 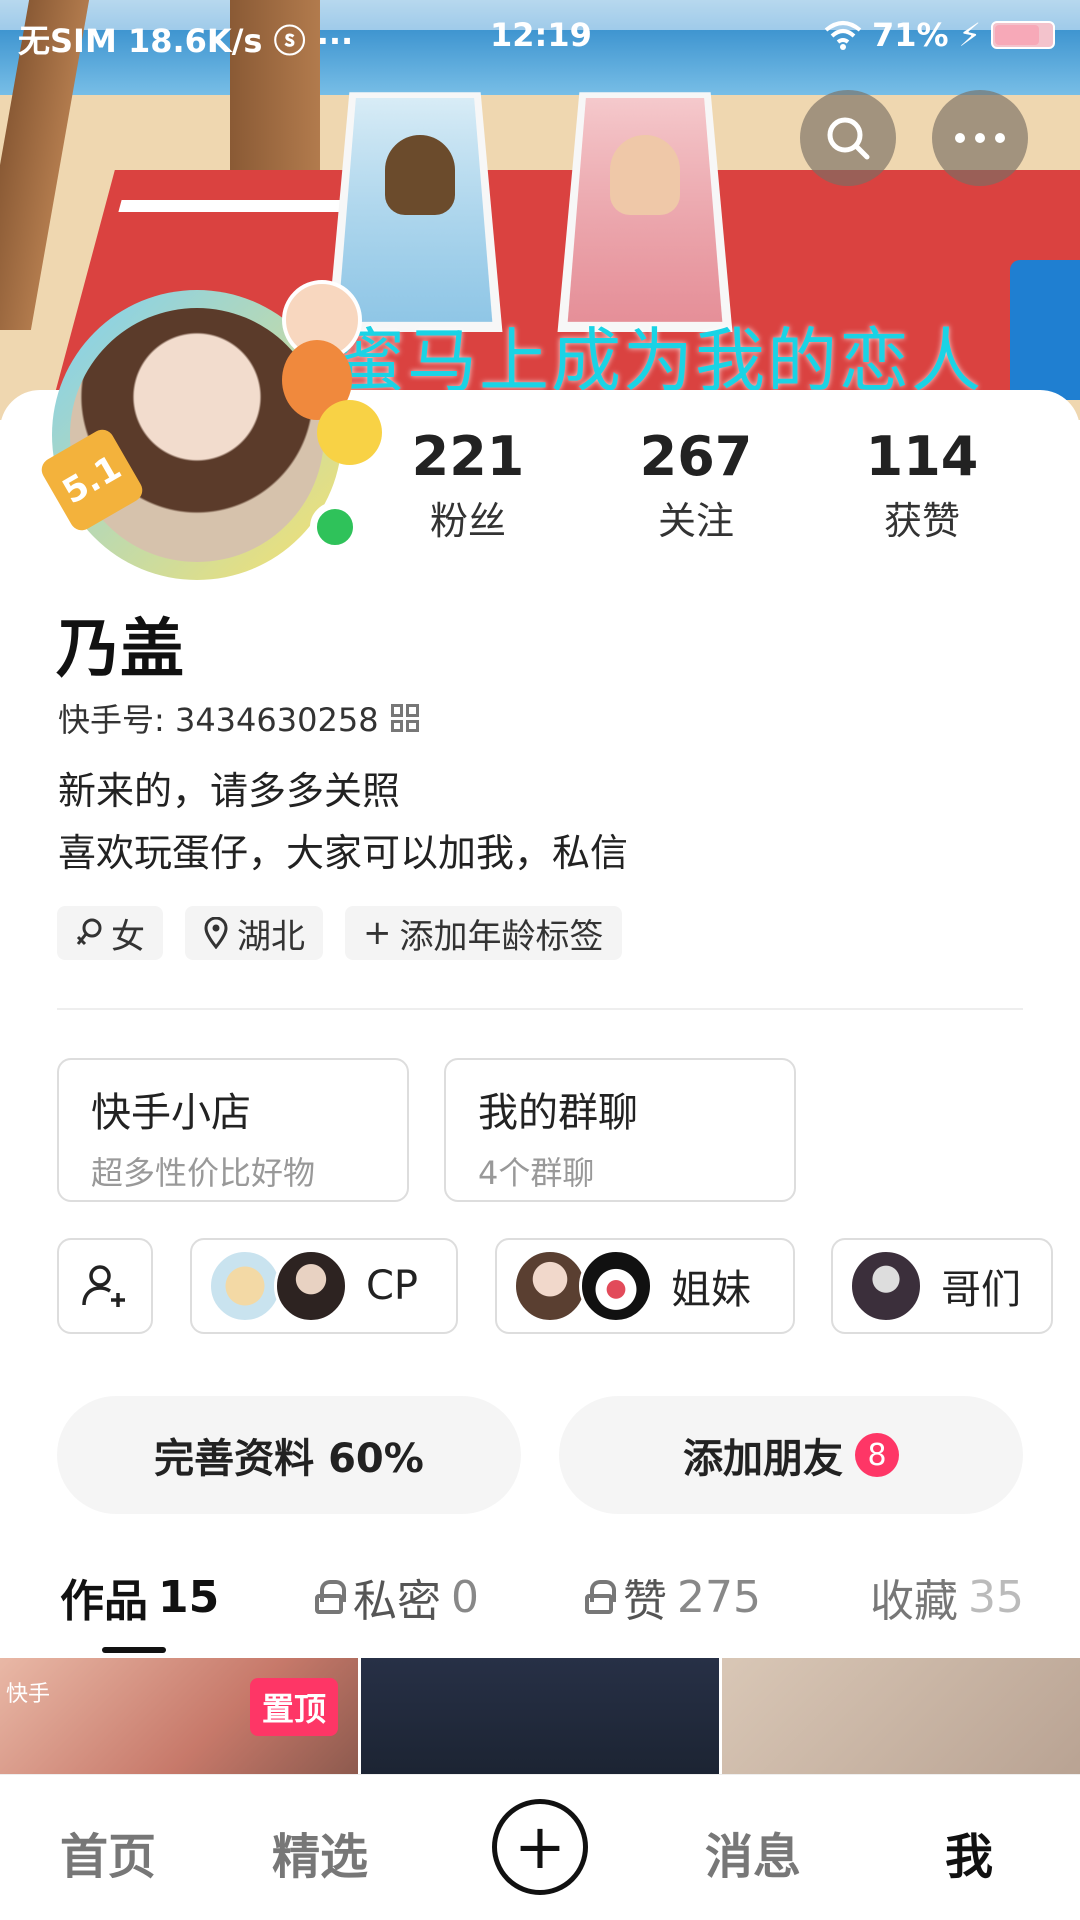 I want to click on stat-likes: 114 获赞, so click(x=922, y=485).